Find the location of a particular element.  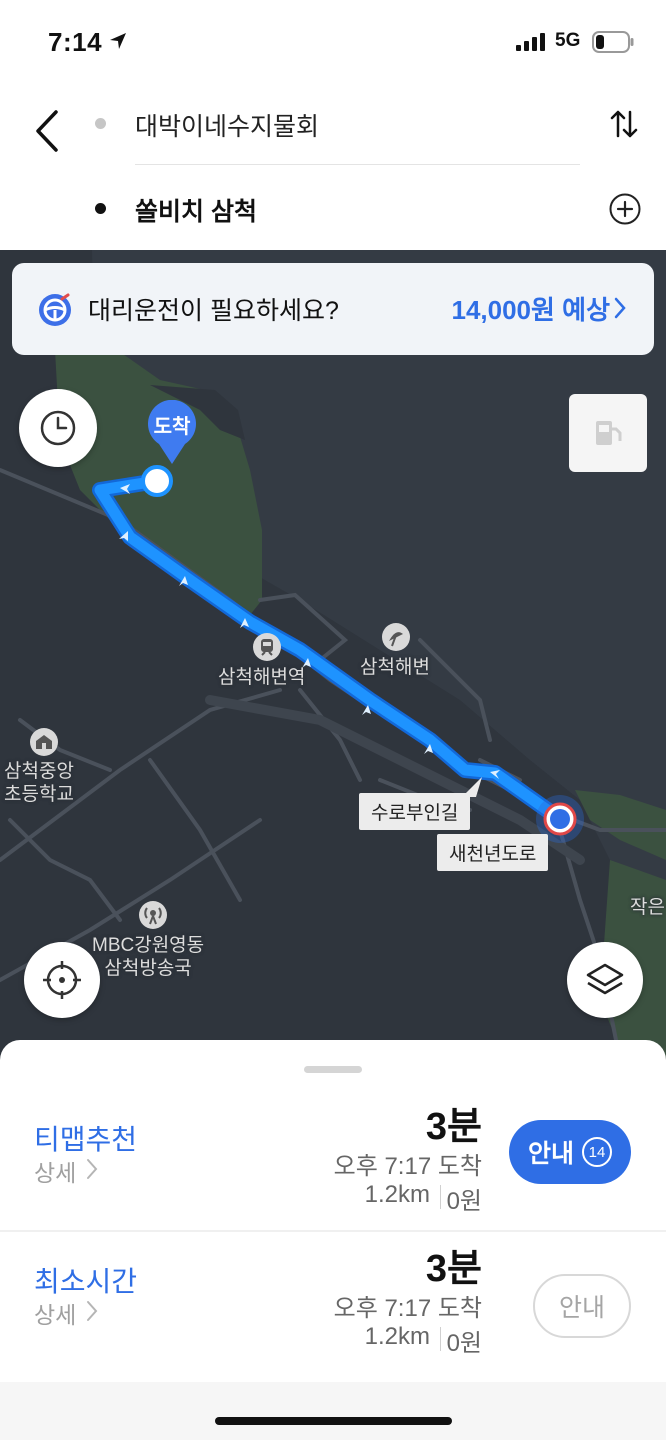

destination-dot is located at coordinates (100, 208).